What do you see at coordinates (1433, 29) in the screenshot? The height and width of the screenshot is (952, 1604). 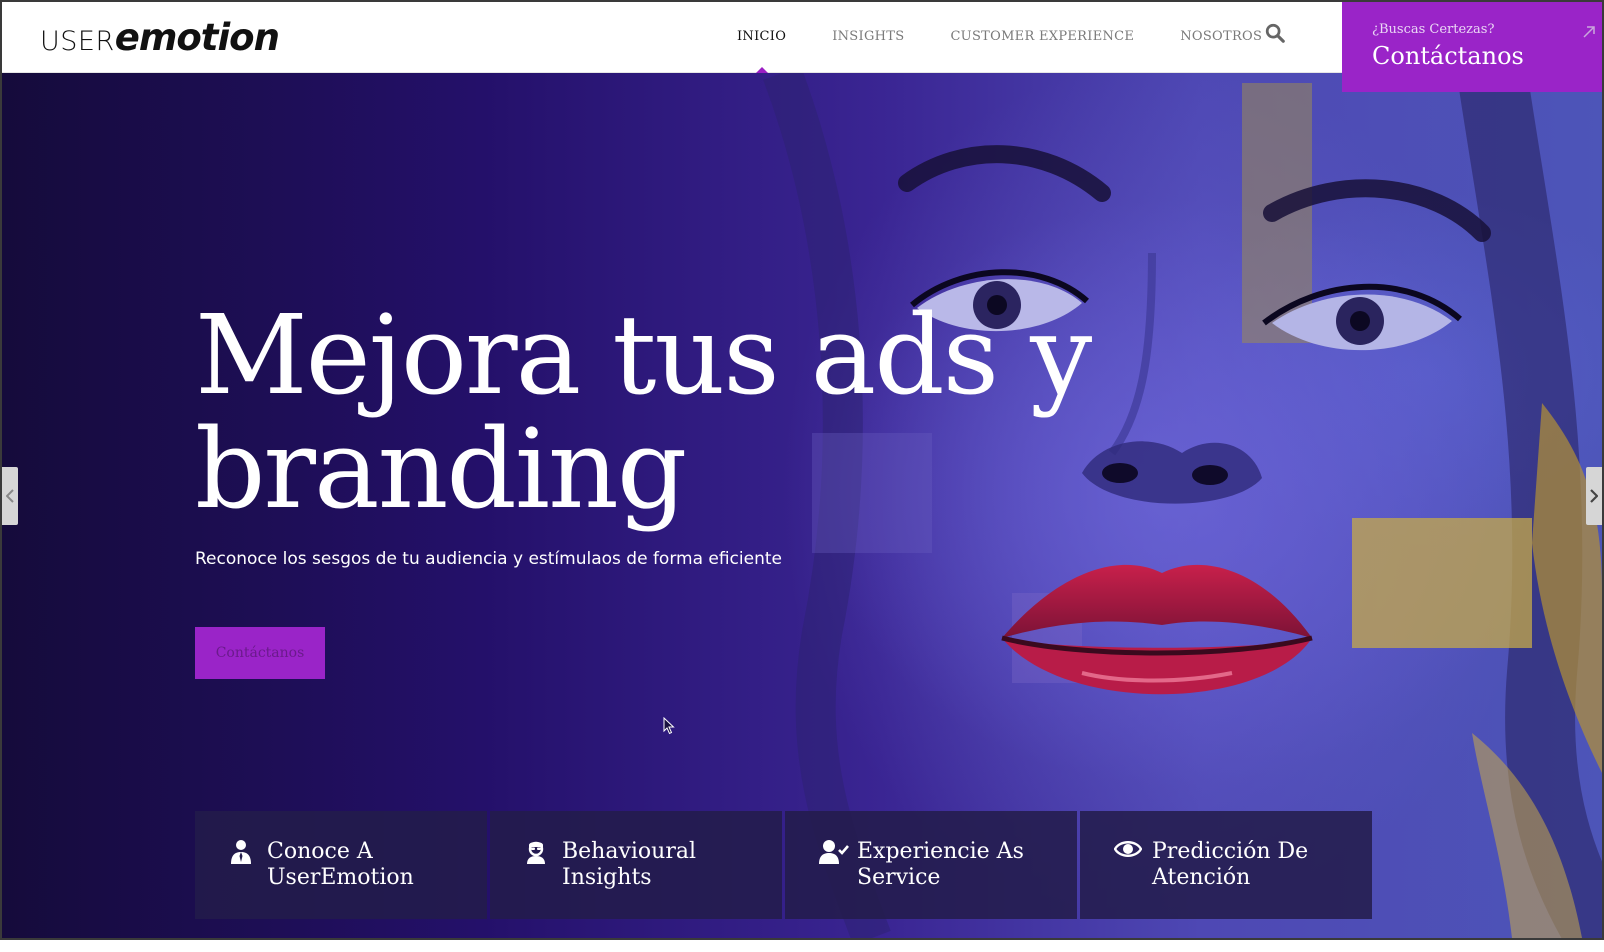 I see `cta-question-text: ¿Buscas Certezas?` at bounding box center [1433, 29].